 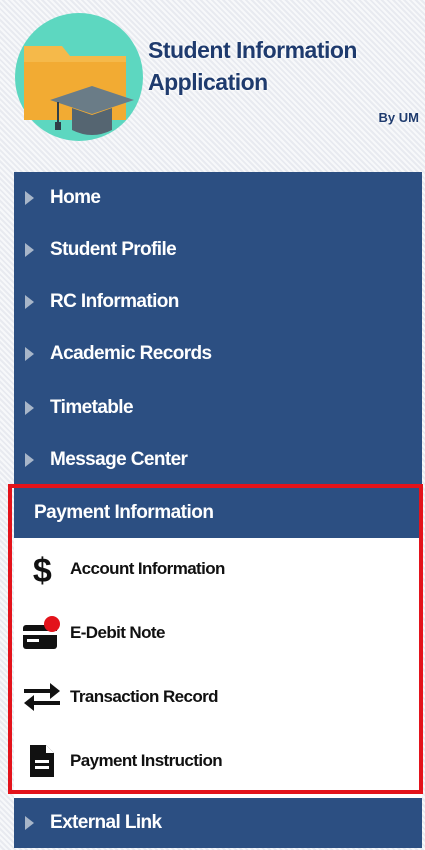 I want to click on submenu-item-transaction-record: Transaction Record, so click(x=218, y=697).